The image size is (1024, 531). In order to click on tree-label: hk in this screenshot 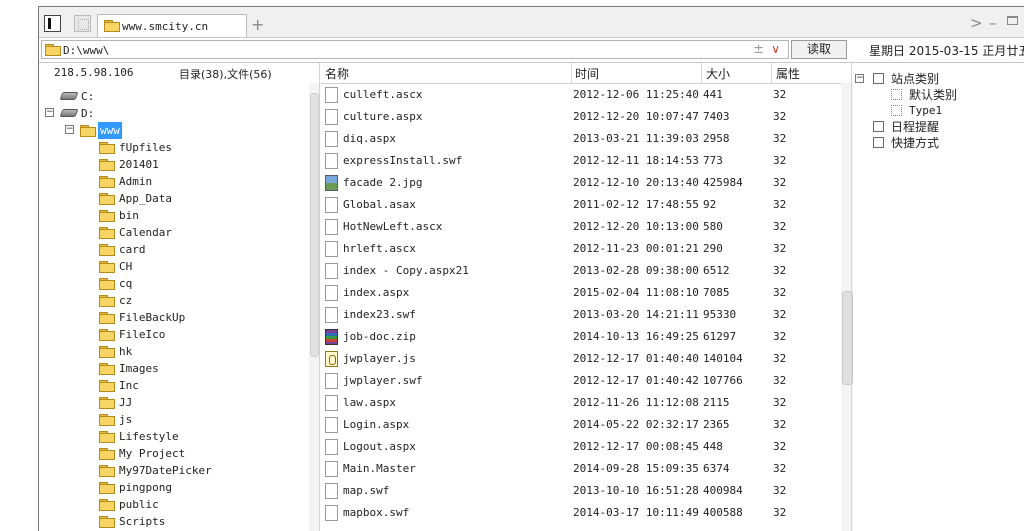, I will do `click(126, 351)`.